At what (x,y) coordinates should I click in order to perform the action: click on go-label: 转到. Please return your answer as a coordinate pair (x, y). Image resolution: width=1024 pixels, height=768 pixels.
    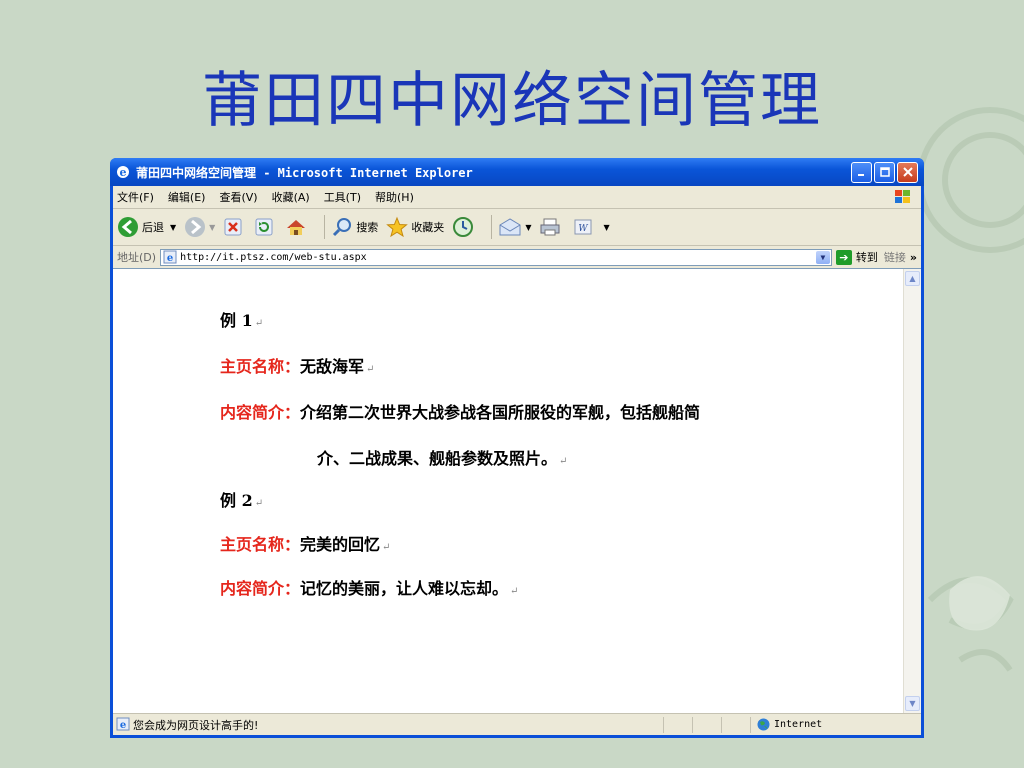
    Looking at the image, I should click on (866, 257).